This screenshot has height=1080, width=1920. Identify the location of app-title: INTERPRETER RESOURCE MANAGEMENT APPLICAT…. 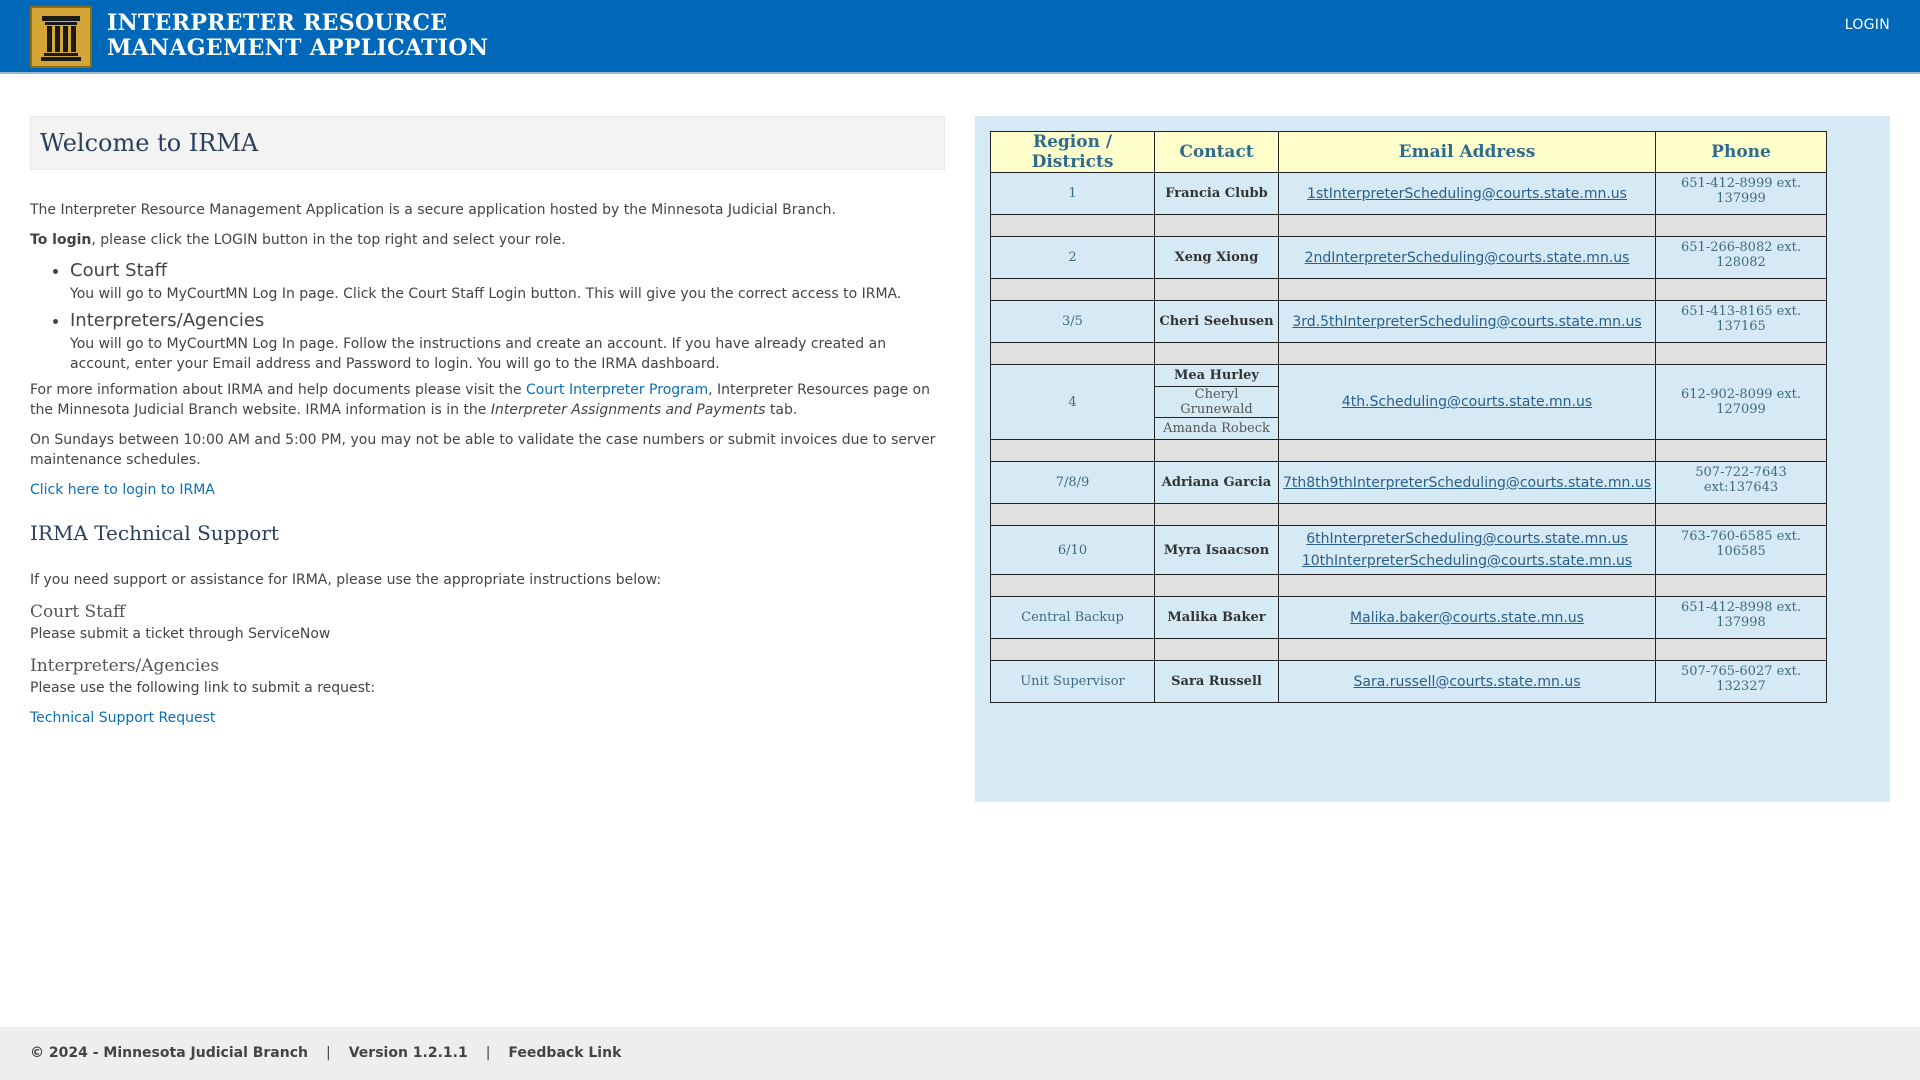
(297, 36).